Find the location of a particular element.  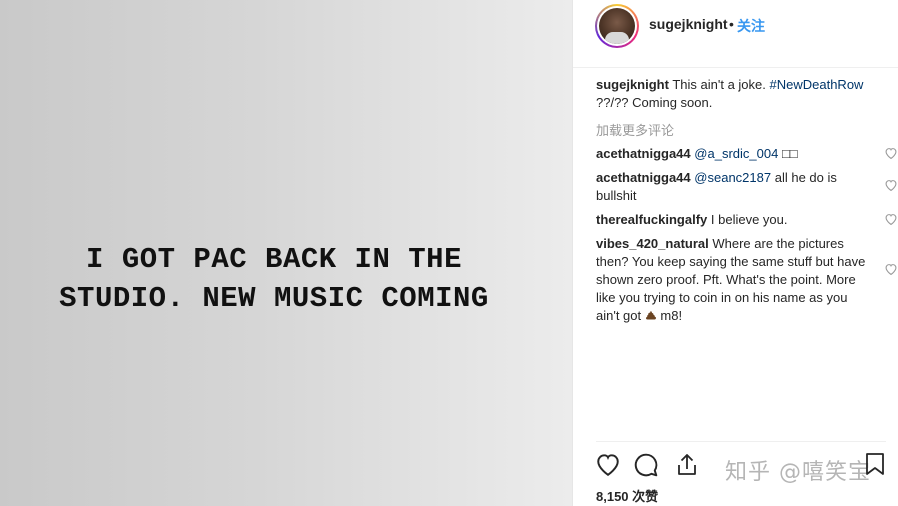

comment-mention: @a_srdic_004 is located at coordinates (736, 153).